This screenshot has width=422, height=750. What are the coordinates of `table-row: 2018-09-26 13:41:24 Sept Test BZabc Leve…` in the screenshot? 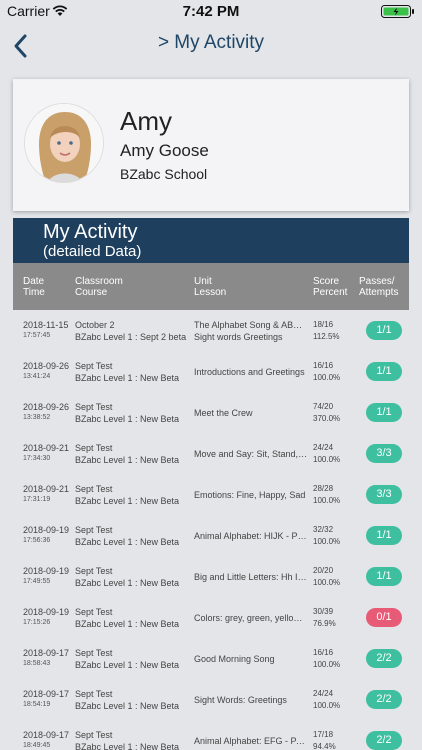 It's located at (211, 371).